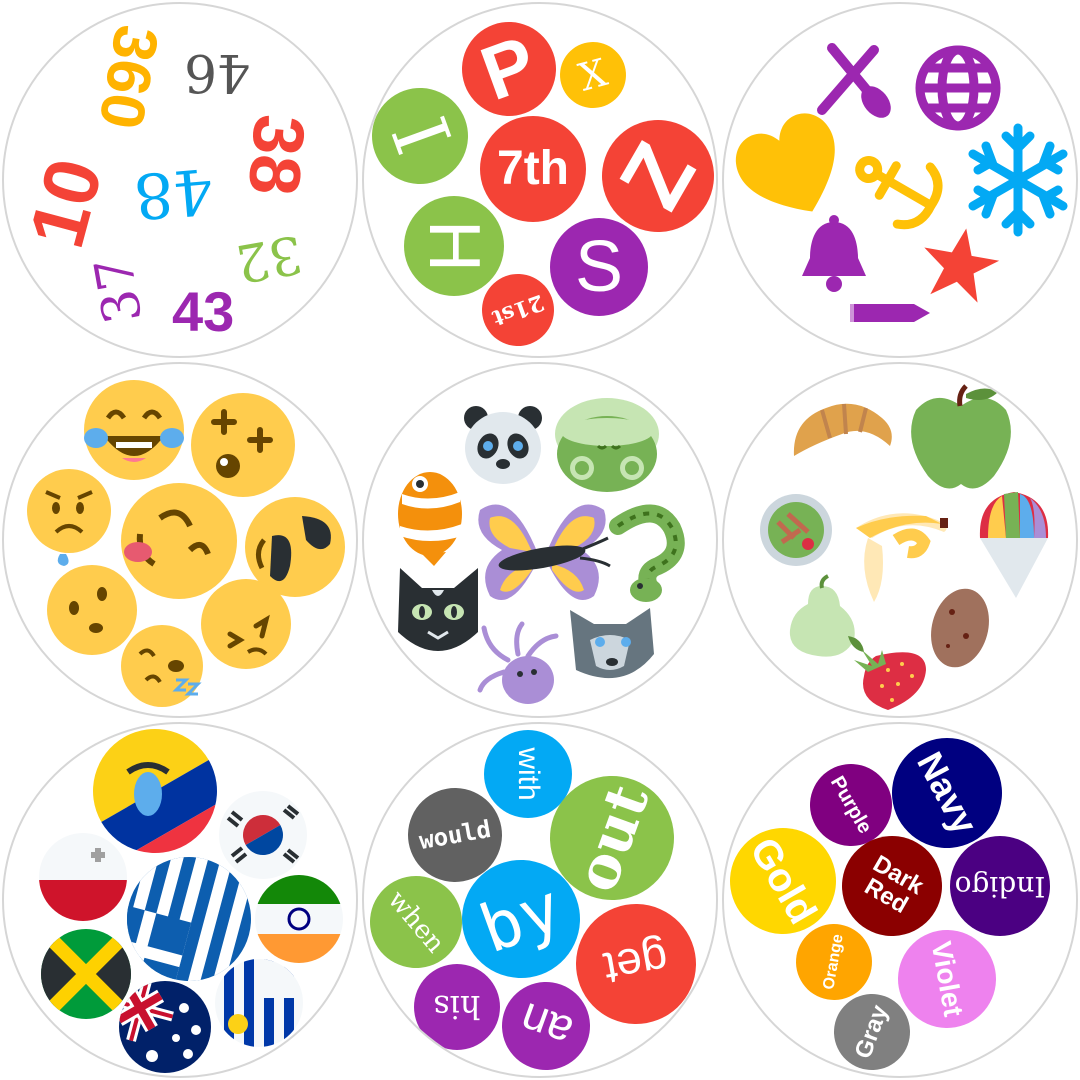 This screenshot has width=1080, height=1080. What do you see at coordinates (269, 258) in the screenshot?
I see `number-32: 32` at bounding box center [269, 258].